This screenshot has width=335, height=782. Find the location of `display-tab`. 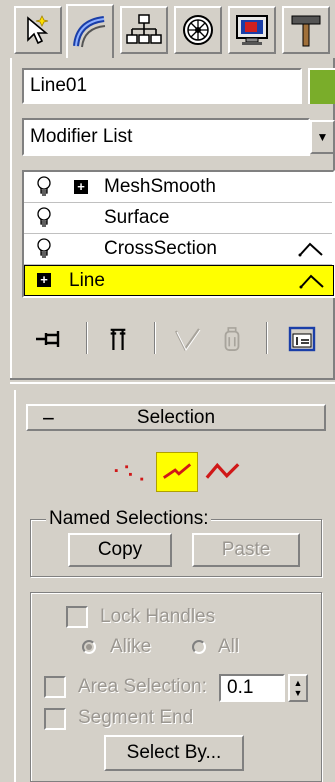

display-tab is located at coordinates (252, 30).